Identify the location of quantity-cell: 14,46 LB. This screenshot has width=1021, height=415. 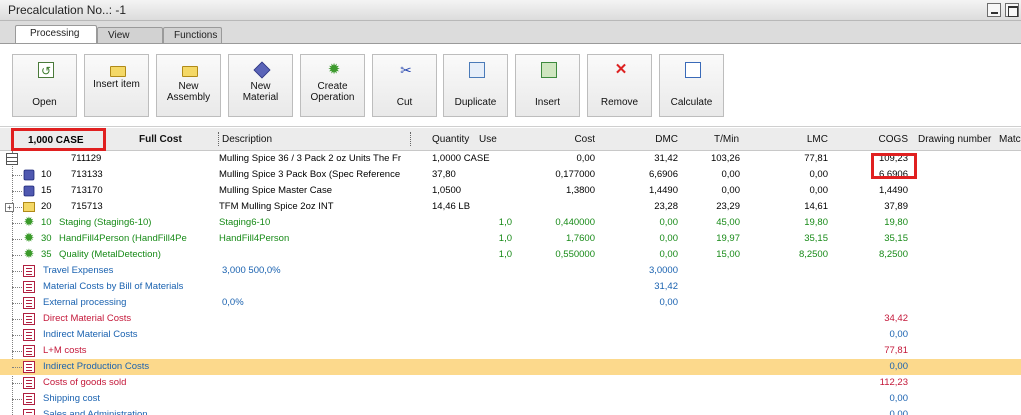
(451, 206).